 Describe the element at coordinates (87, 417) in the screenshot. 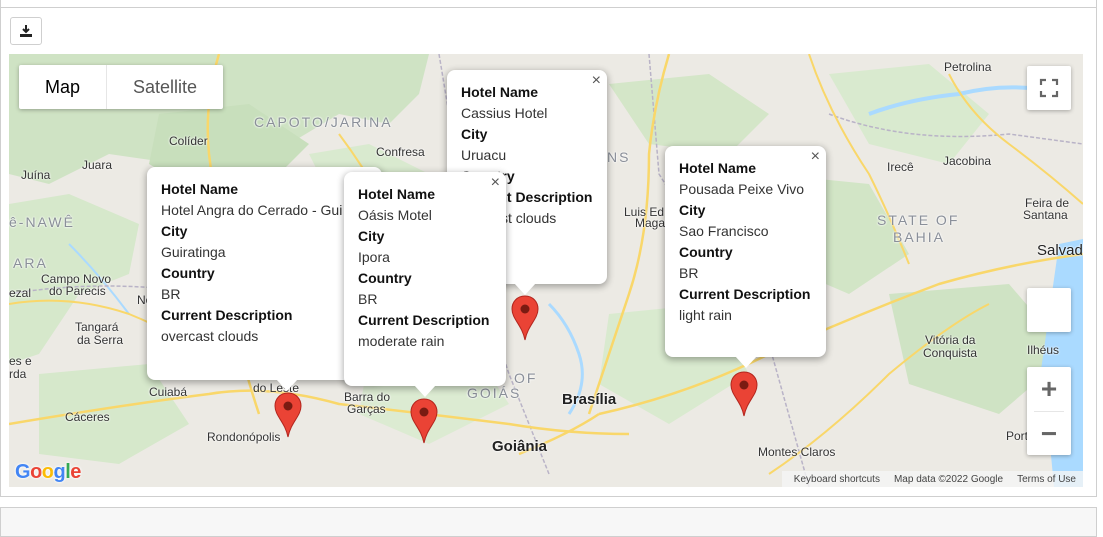

I see `place-label: Cáceres` at that location.